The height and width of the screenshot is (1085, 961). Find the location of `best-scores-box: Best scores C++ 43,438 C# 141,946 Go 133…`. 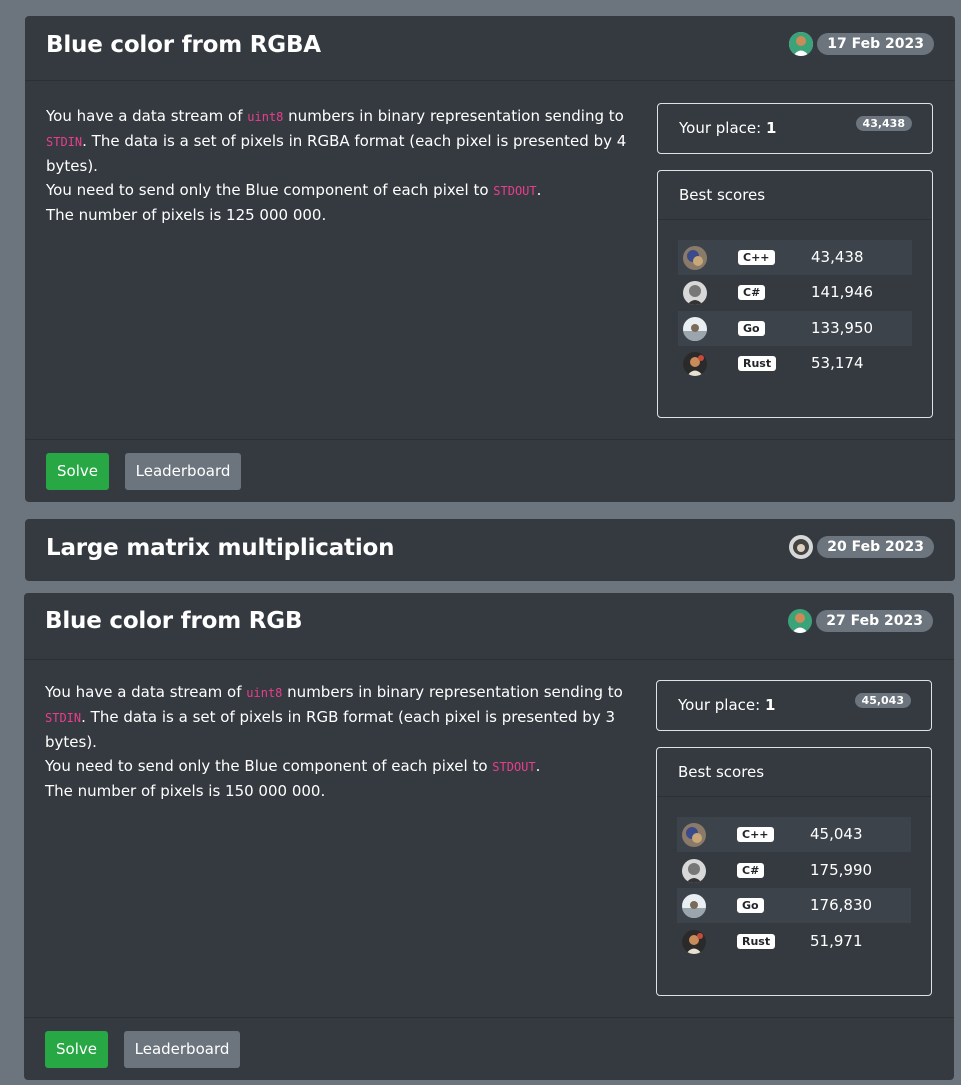

best-scores-box: Best scores C++ 43,438 C# 141,946 Go 133… is located at coordinates (795, 294).